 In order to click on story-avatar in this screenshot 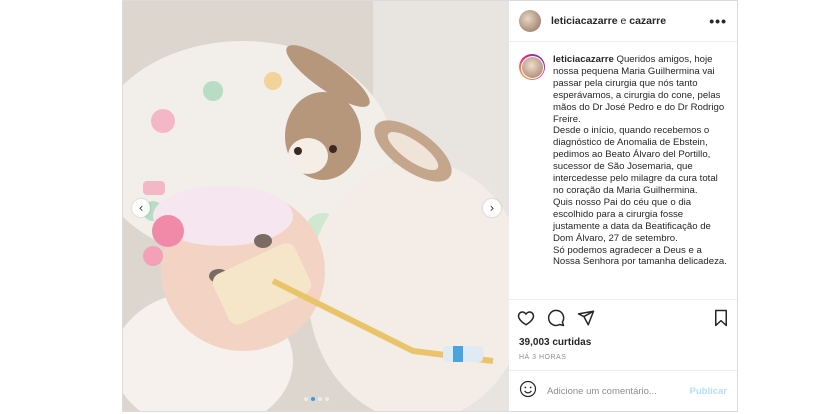, I will do `click(532, 67)`.